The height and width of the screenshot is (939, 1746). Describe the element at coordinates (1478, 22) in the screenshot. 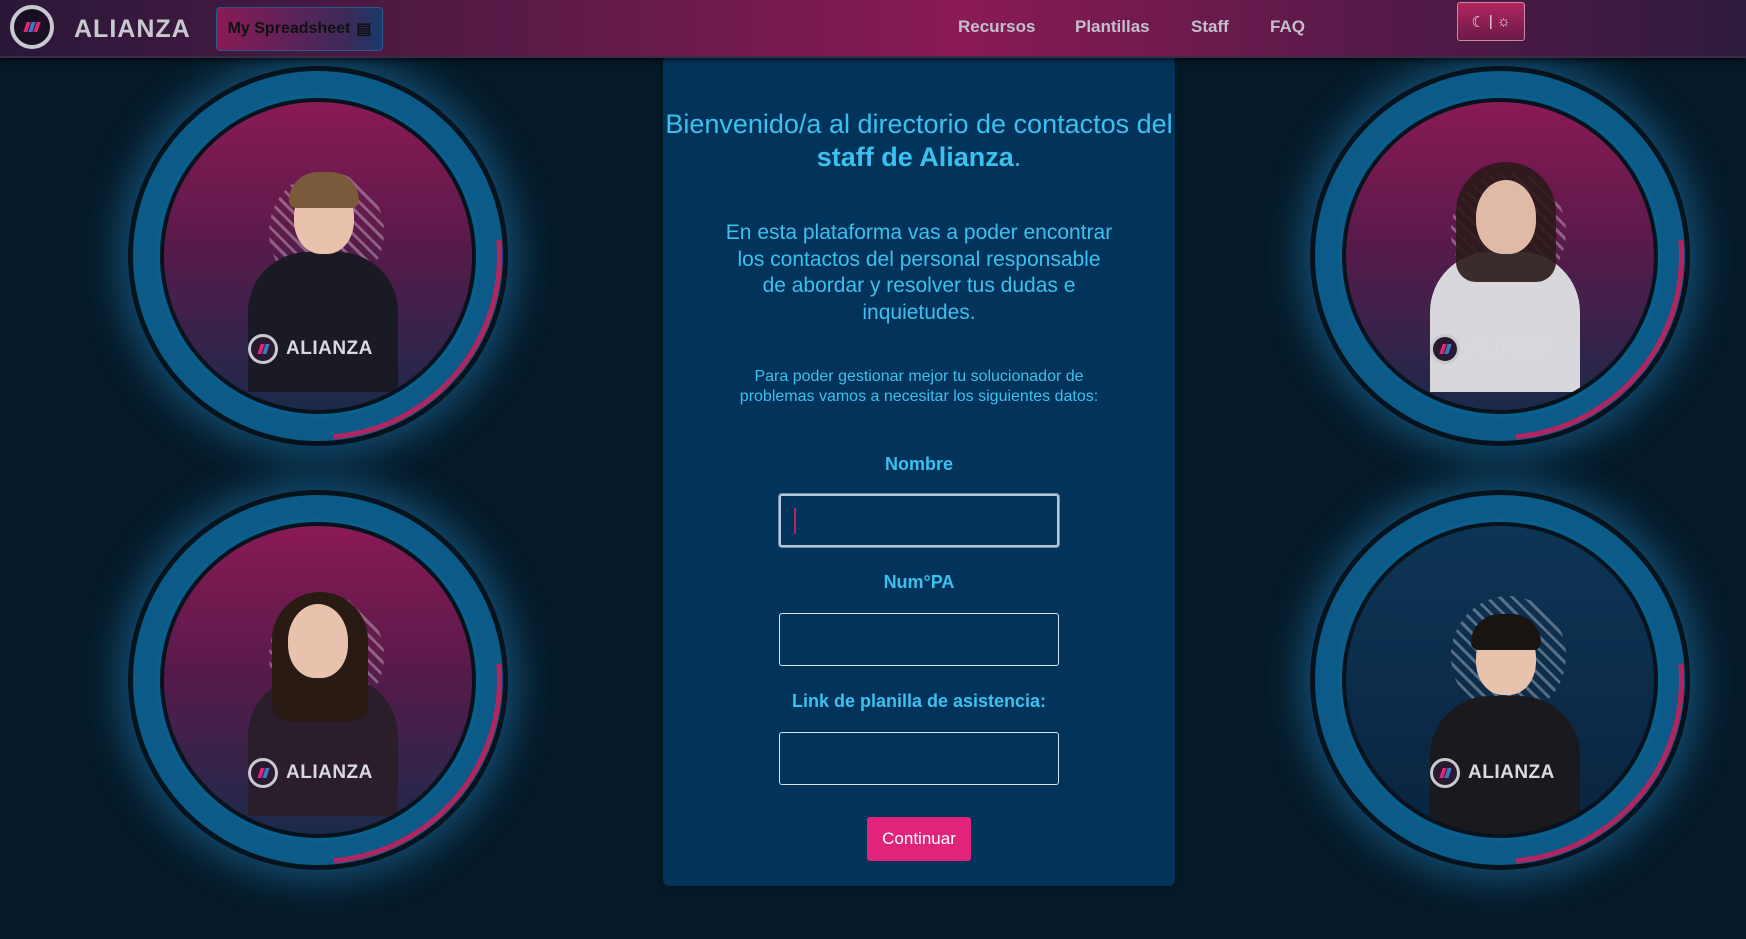

I see `moon-icon: ☾` at that location.